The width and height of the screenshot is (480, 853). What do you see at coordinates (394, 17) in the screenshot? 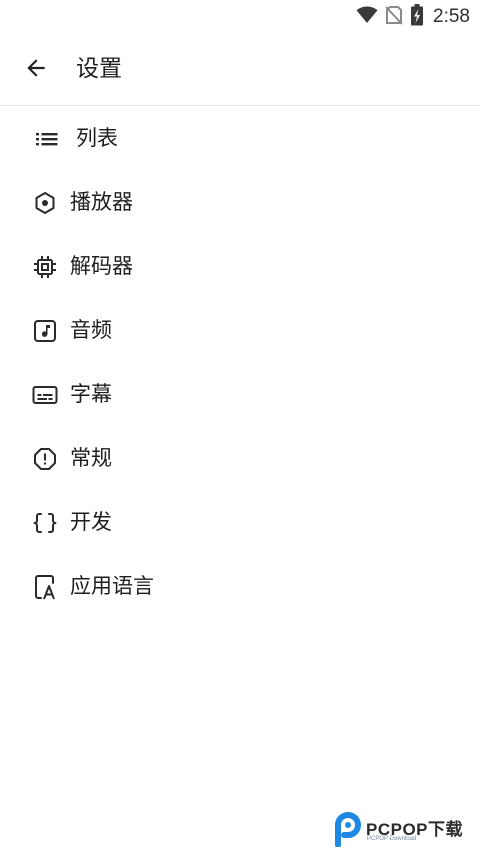
I see `no-sim-icon` at bounding box center [394, 17].